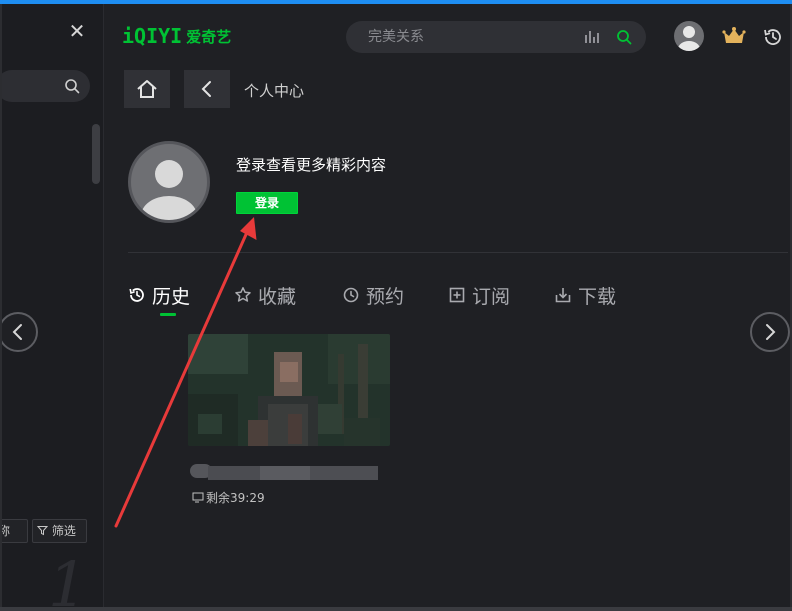 Image resolution: width=792 pixels, height=611 pixels. I want to click on sort-by-name-chip: 称, so click(15, 531).